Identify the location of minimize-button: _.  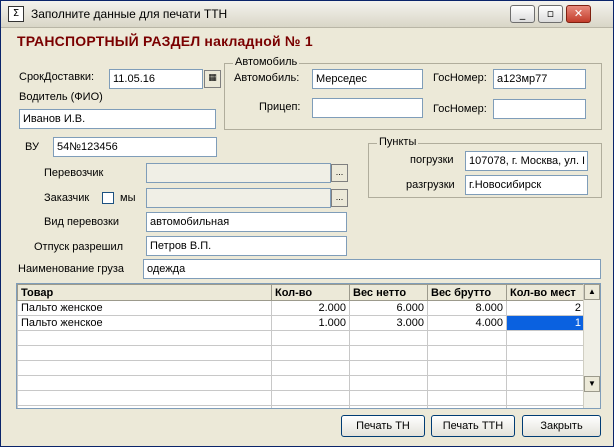
(522, 14).